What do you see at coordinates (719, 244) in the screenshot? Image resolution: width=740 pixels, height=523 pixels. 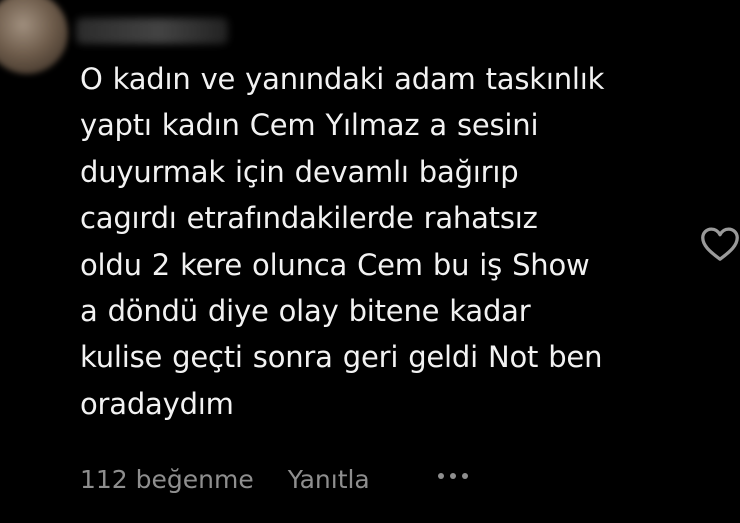 I see `heart-icon` at bounding box center [719, 244].